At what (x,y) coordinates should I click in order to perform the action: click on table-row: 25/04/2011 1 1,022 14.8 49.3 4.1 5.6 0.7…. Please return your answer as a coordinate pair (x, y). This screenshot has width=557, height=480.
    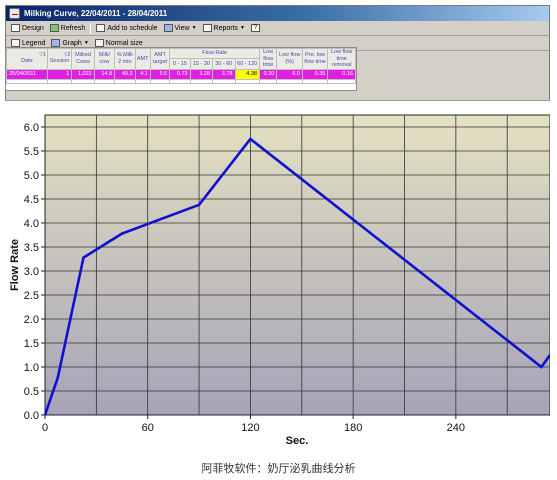
    Looking at the image, I should click on (181, 74).